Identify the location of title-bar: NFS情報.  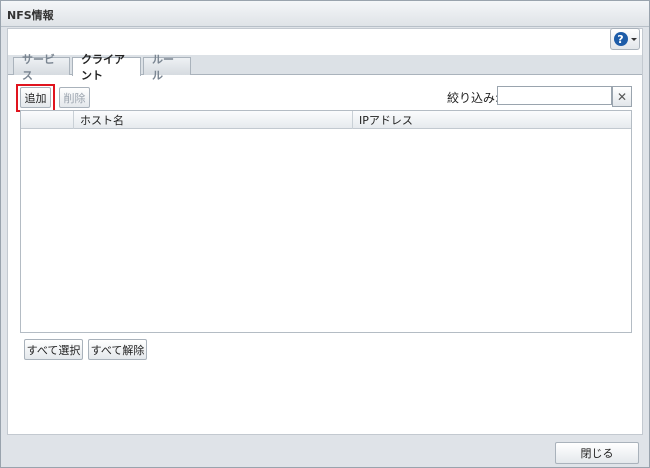
(325, 14).